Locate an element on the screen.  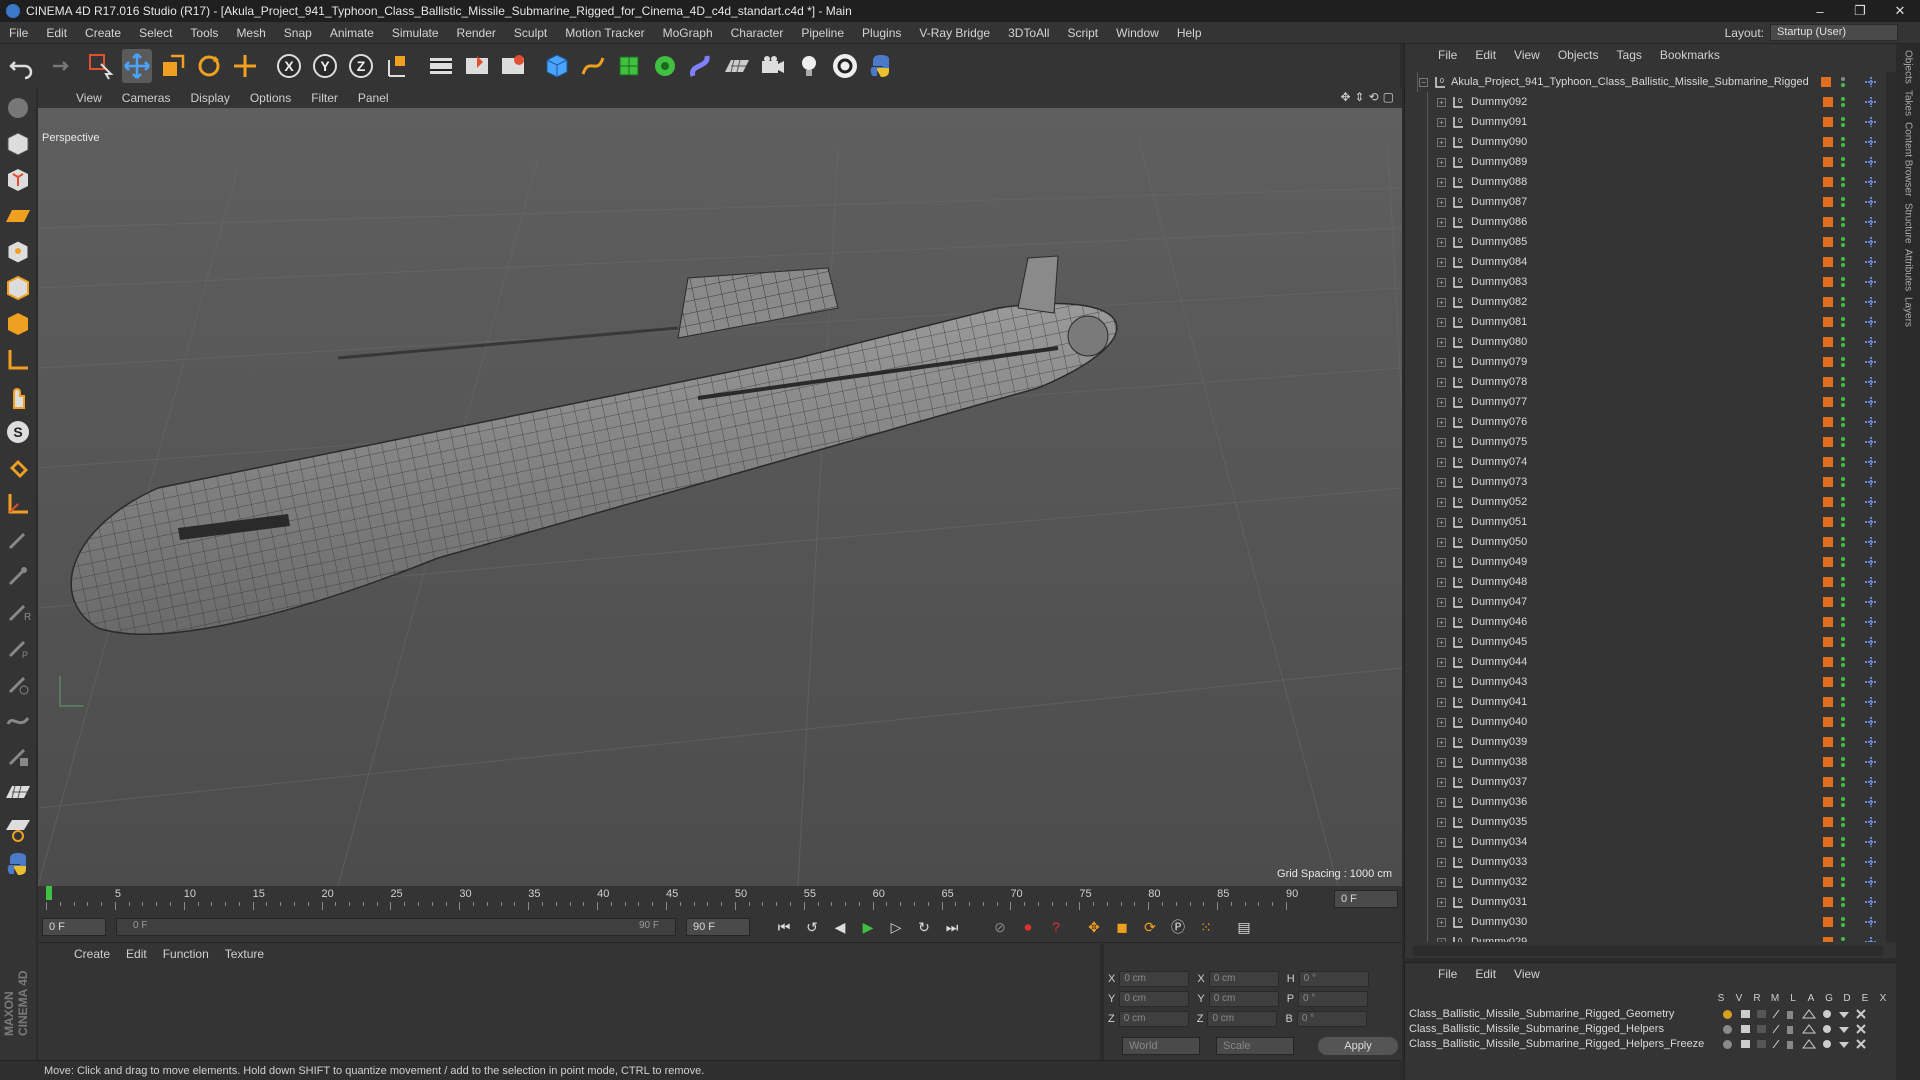
layer-solo-dot is located at coordinates (1727, 1029).